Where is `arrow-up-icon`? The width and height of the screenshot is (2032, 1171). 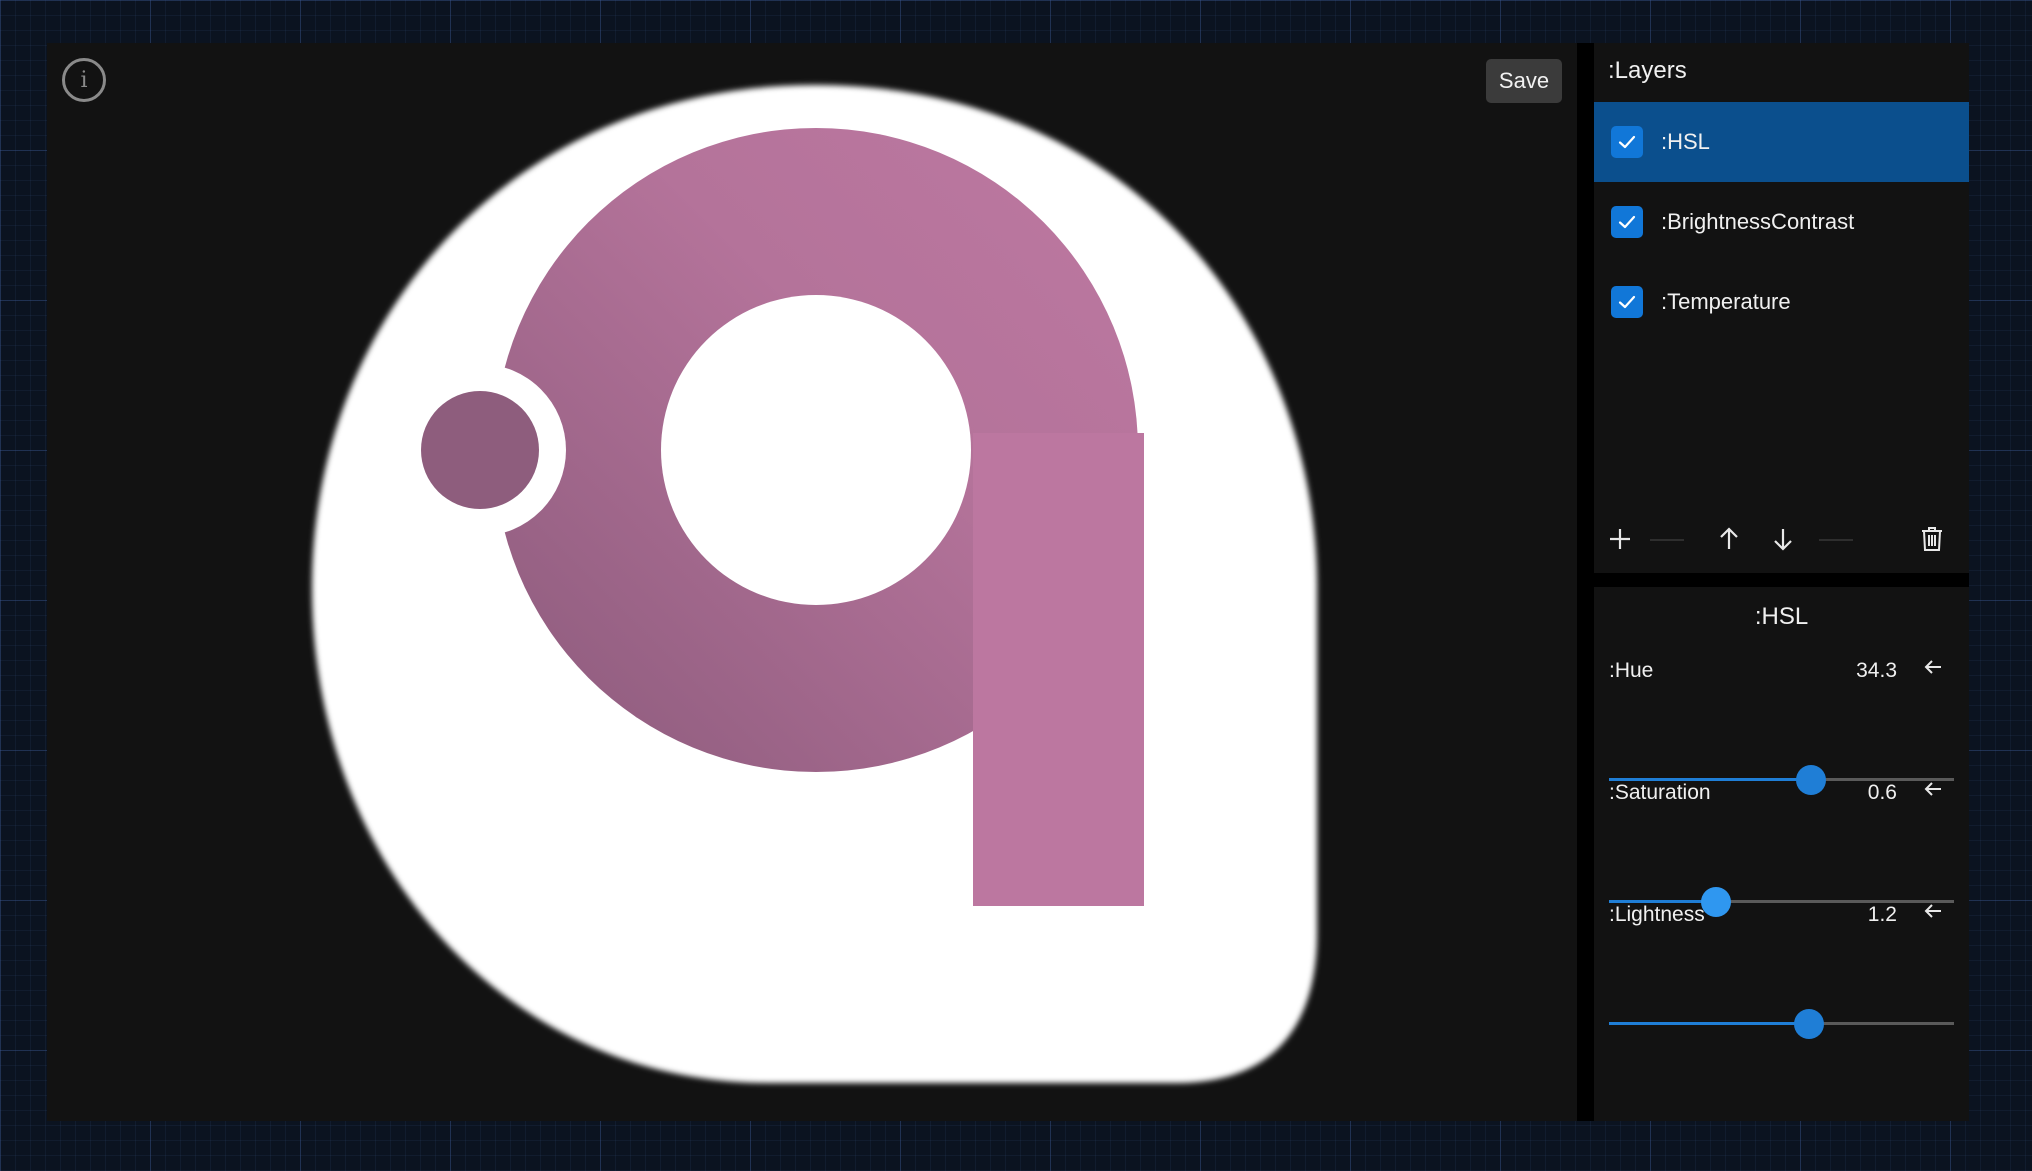
arrow-up-icon is located at coordinates (1729, 538).